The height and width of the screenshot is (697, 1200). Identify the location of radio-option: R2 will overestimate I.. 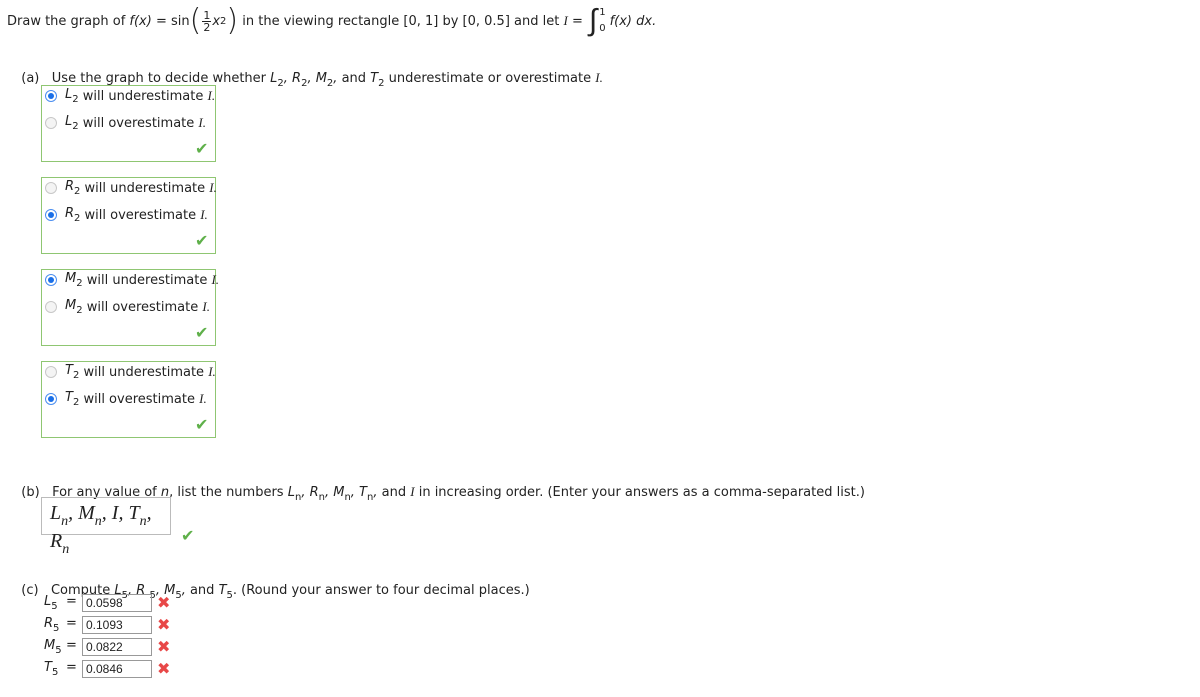
(126, 215).